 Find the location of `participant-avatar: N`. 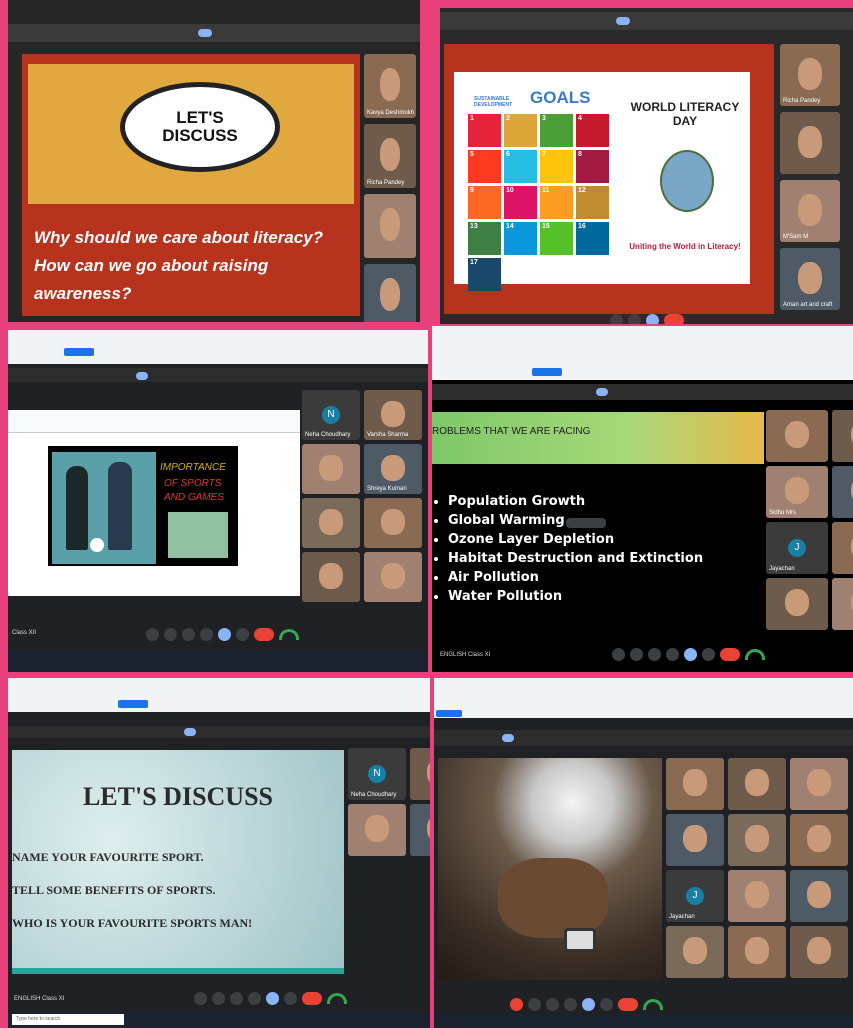

participant-avatar: N is located at coordinates (331, 415).